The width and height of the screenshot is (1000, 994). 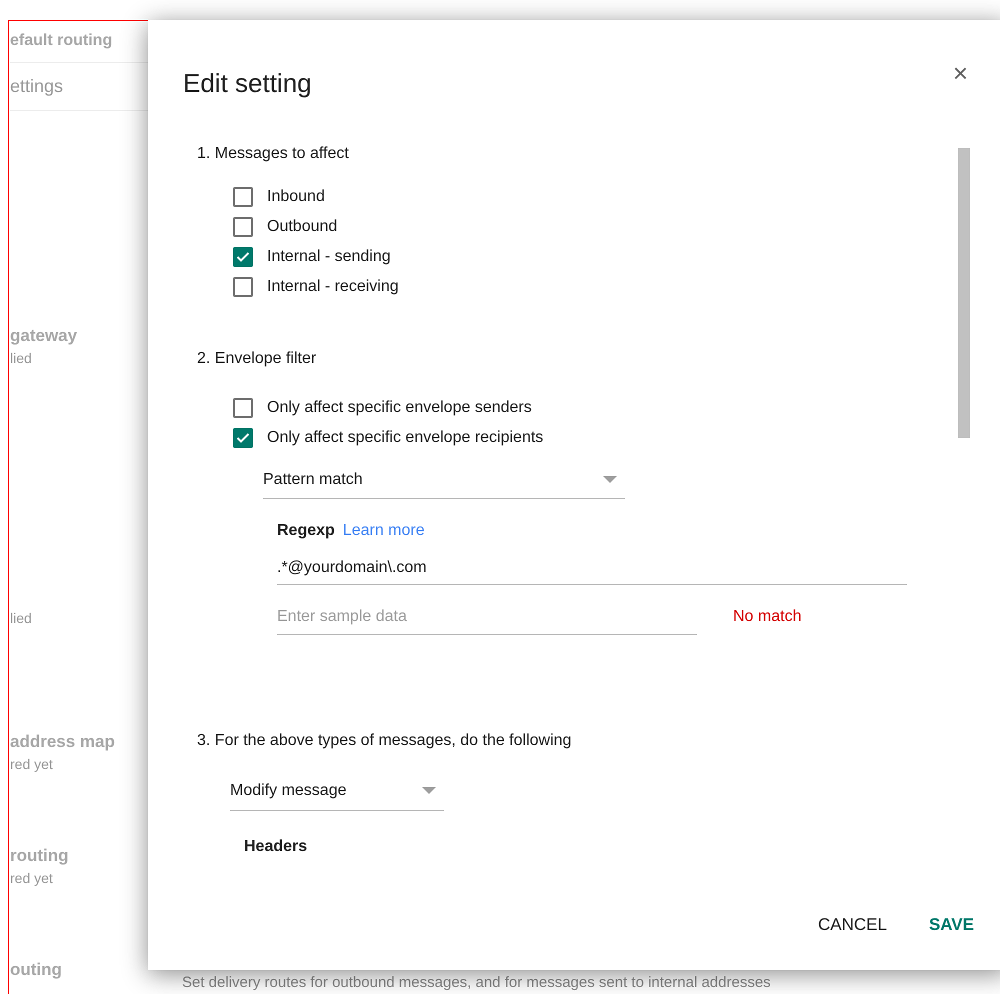 What do you see at coordinates (487, 617) in the screenshot?
I see `sample-data-field: Enter sample data` at bounding box center [487, 617].